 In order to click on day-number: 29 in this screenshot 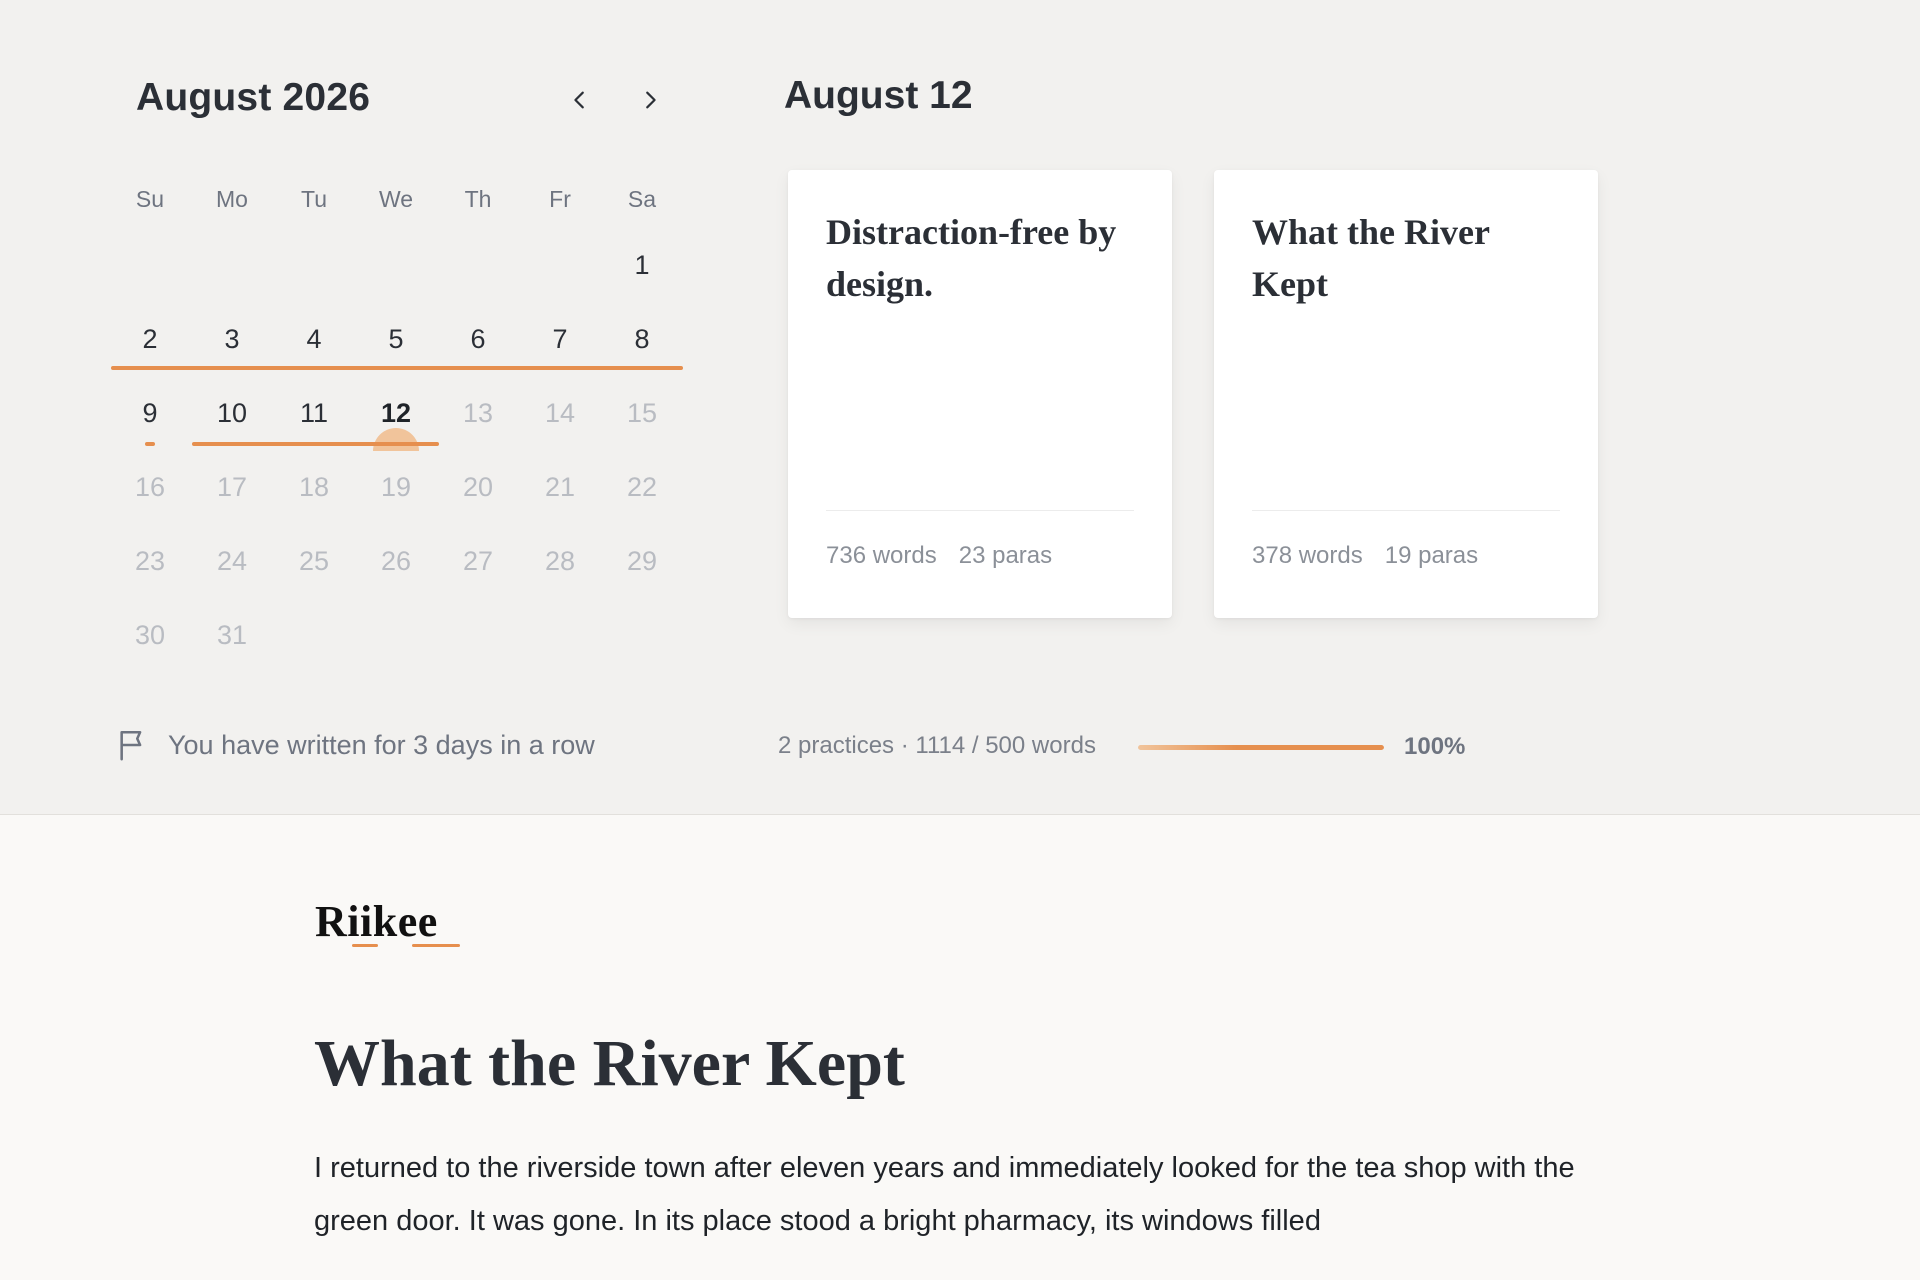, I will do `click(642, 561)`.